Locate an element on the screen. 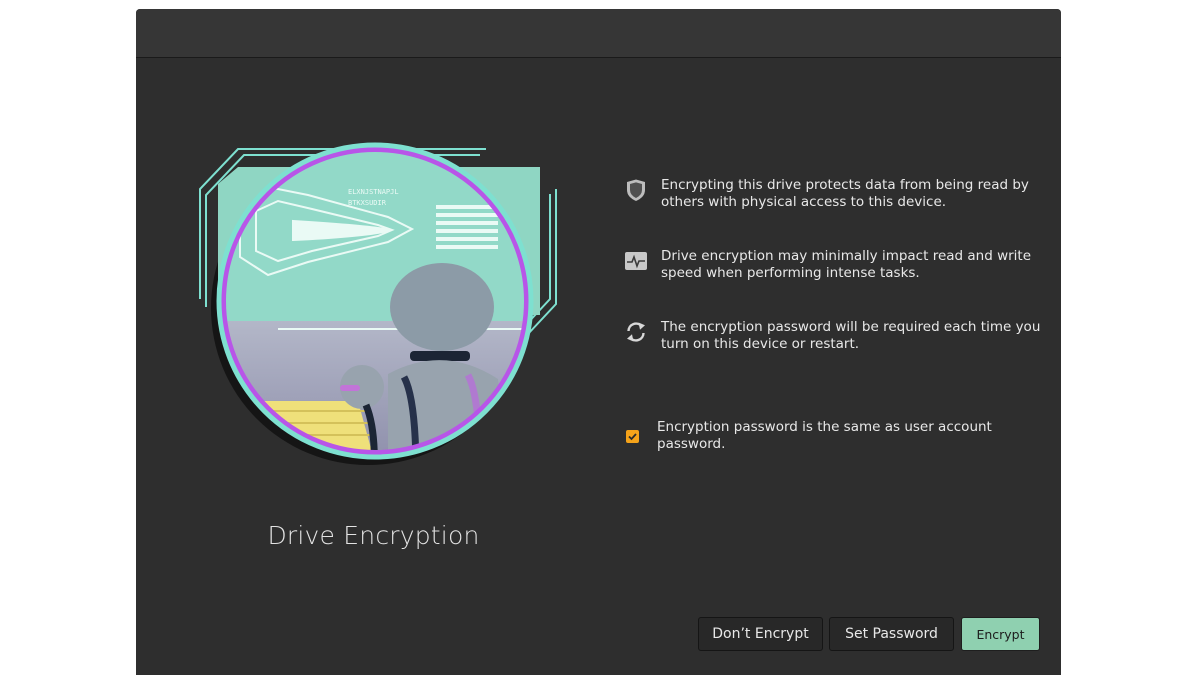 This screenshot has height=685, width=1200. activity-monitor-icon is located at coordinates (636, 261).